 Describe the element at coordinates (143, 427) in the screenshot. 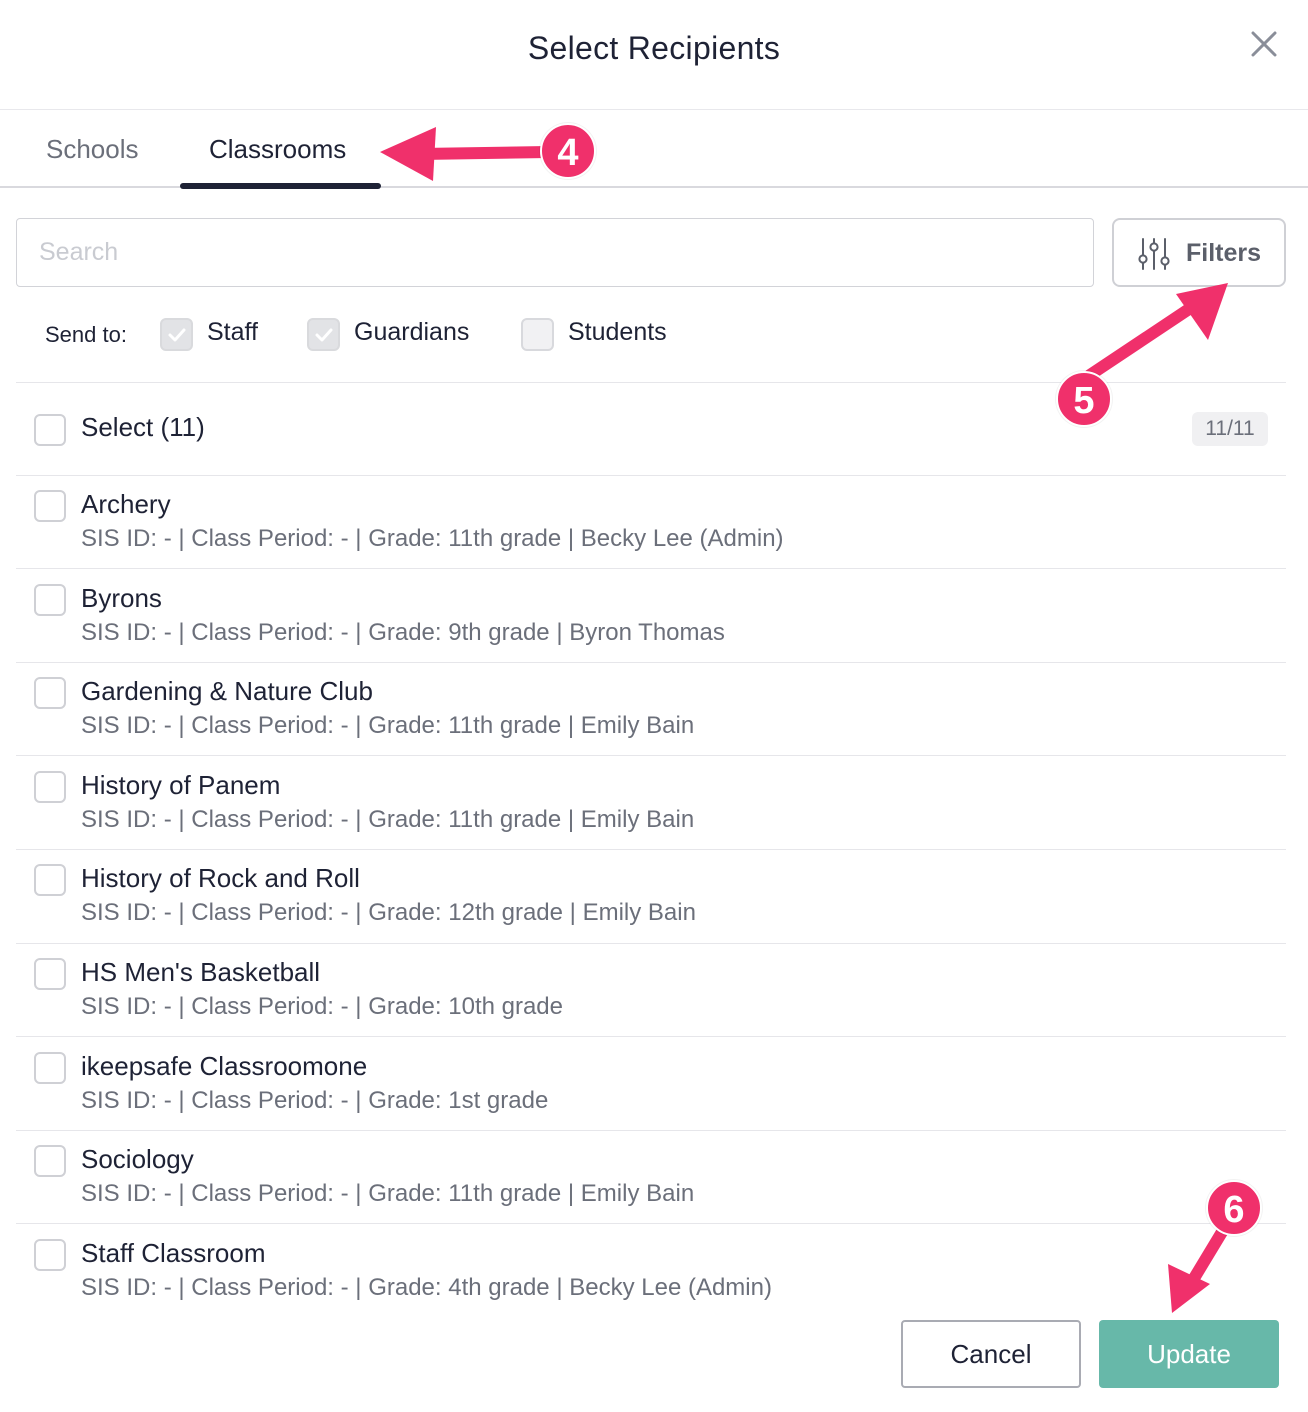

I see `select-all-label: Select (11)` at that location.